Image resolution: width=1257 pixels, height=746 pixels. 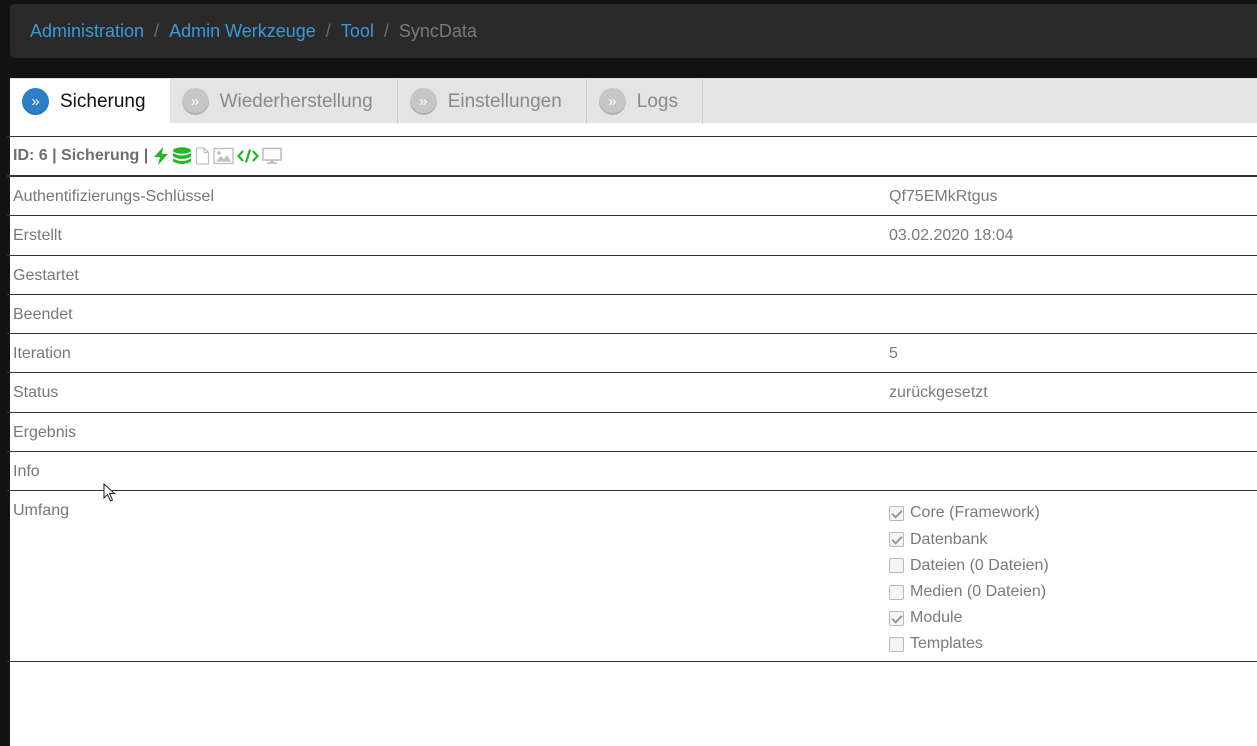 I want to click on row-label: Ergebnis, so click(x=45, y=432).